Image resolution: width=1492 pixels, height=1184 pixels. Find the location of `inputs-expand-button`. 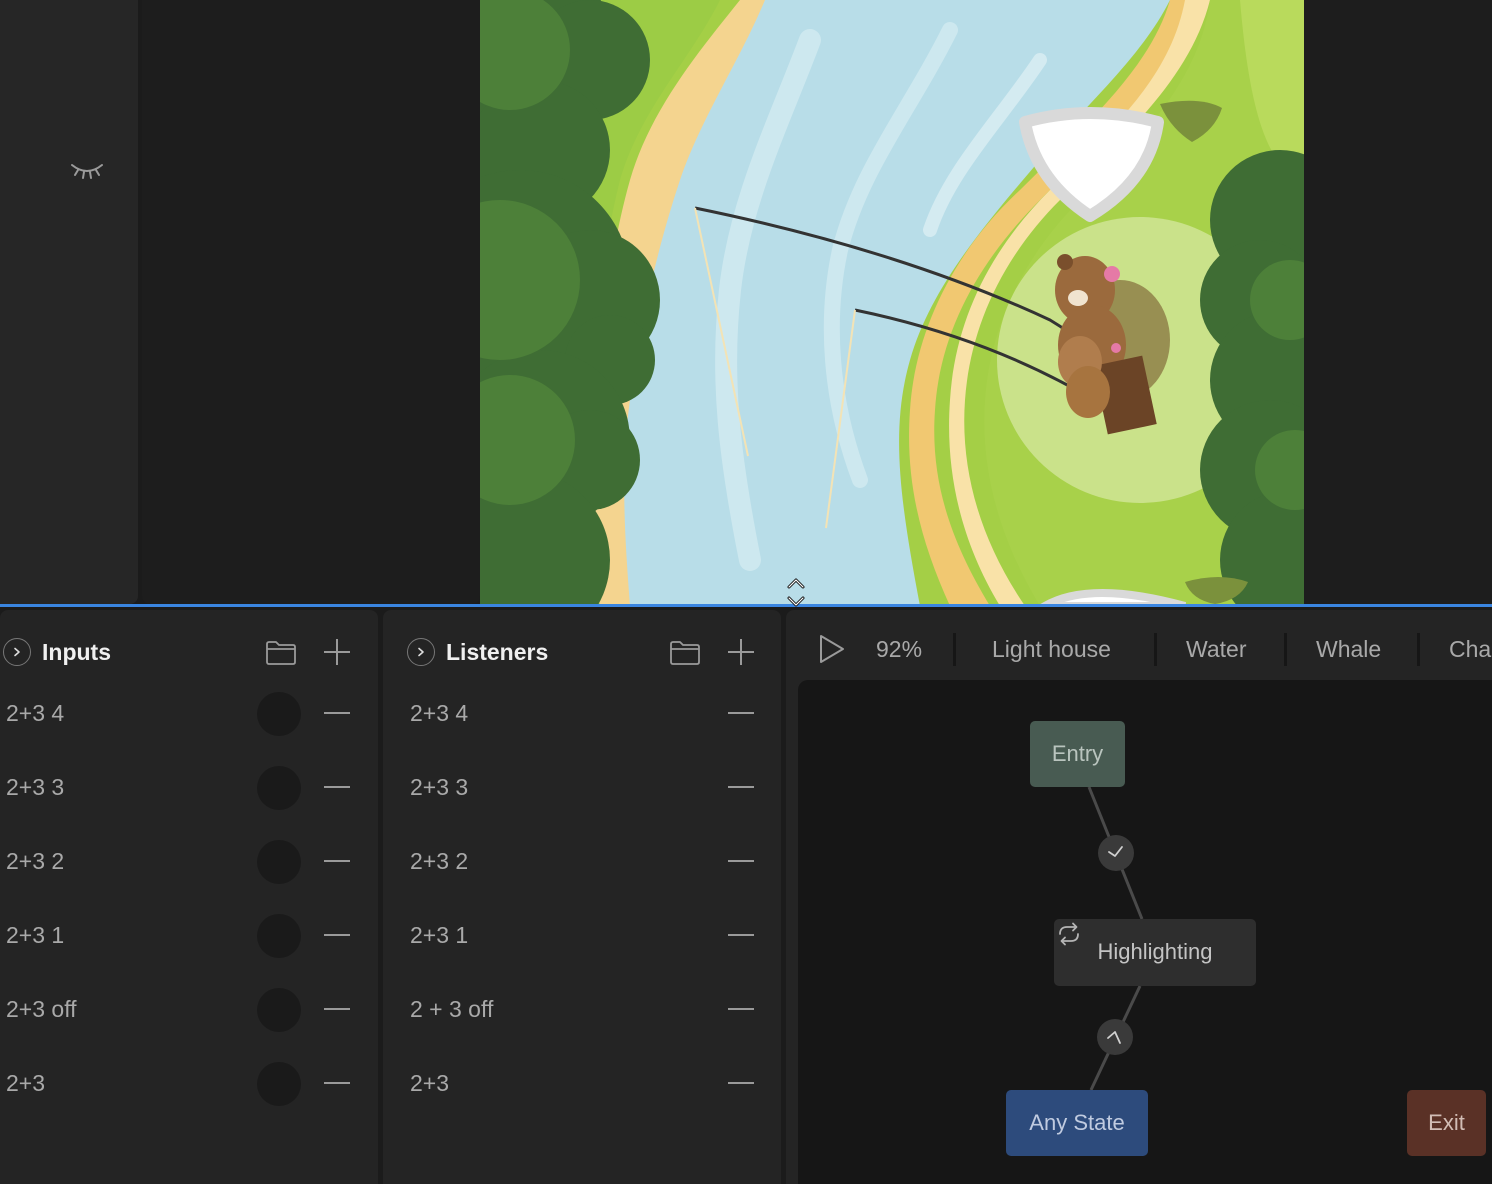

inputs-expand-button is located at coordinates (17, 652).